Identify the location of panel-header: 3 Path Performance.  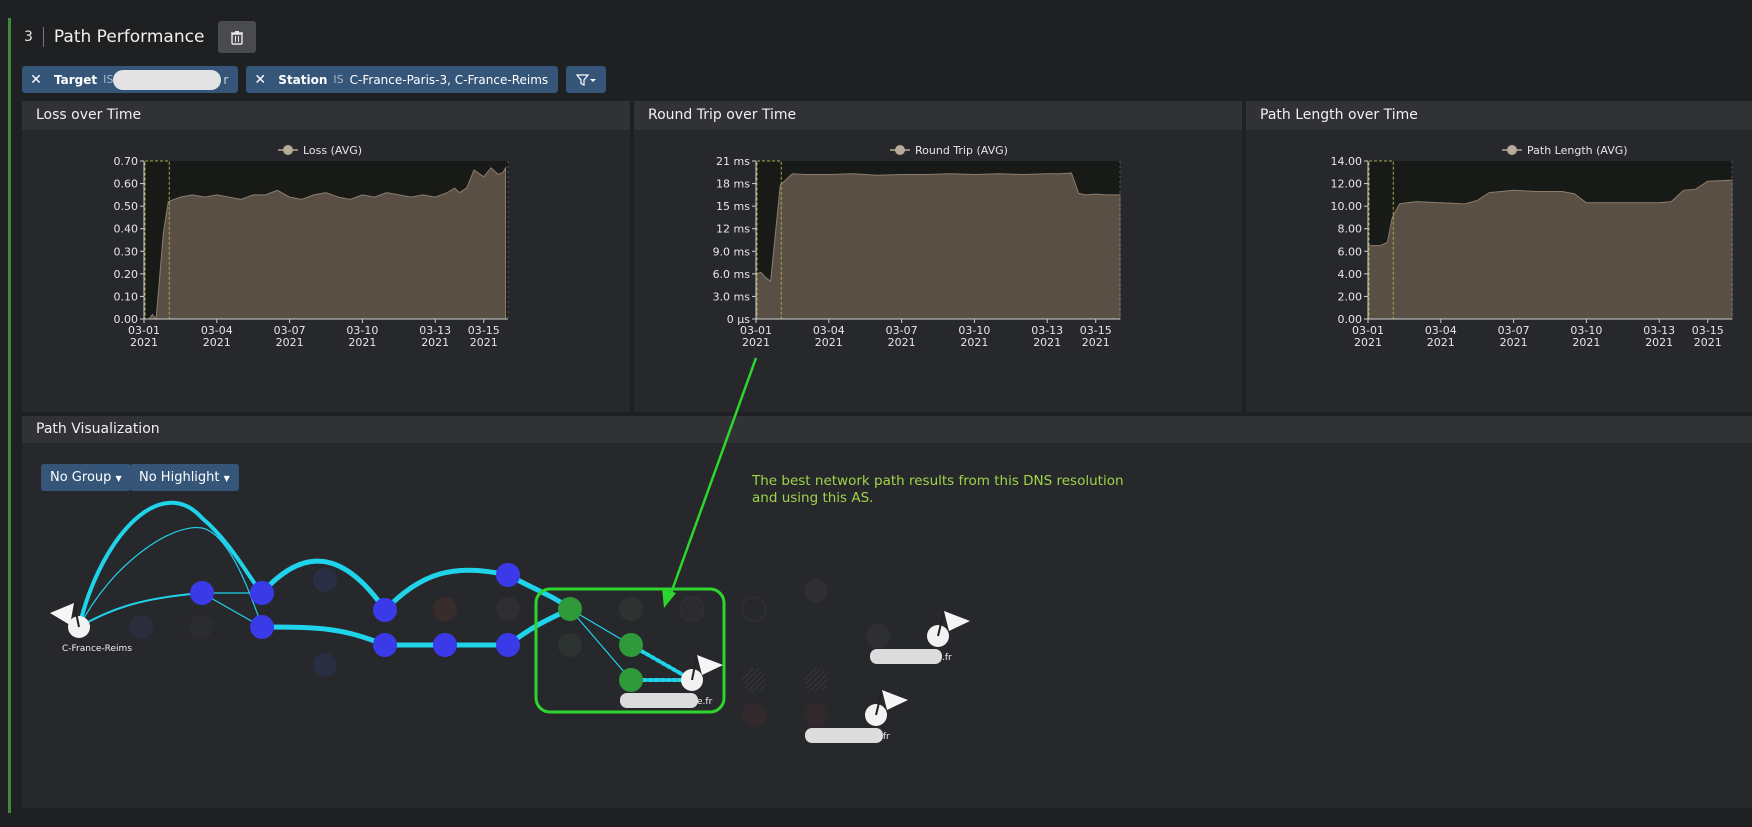
(140, 37).